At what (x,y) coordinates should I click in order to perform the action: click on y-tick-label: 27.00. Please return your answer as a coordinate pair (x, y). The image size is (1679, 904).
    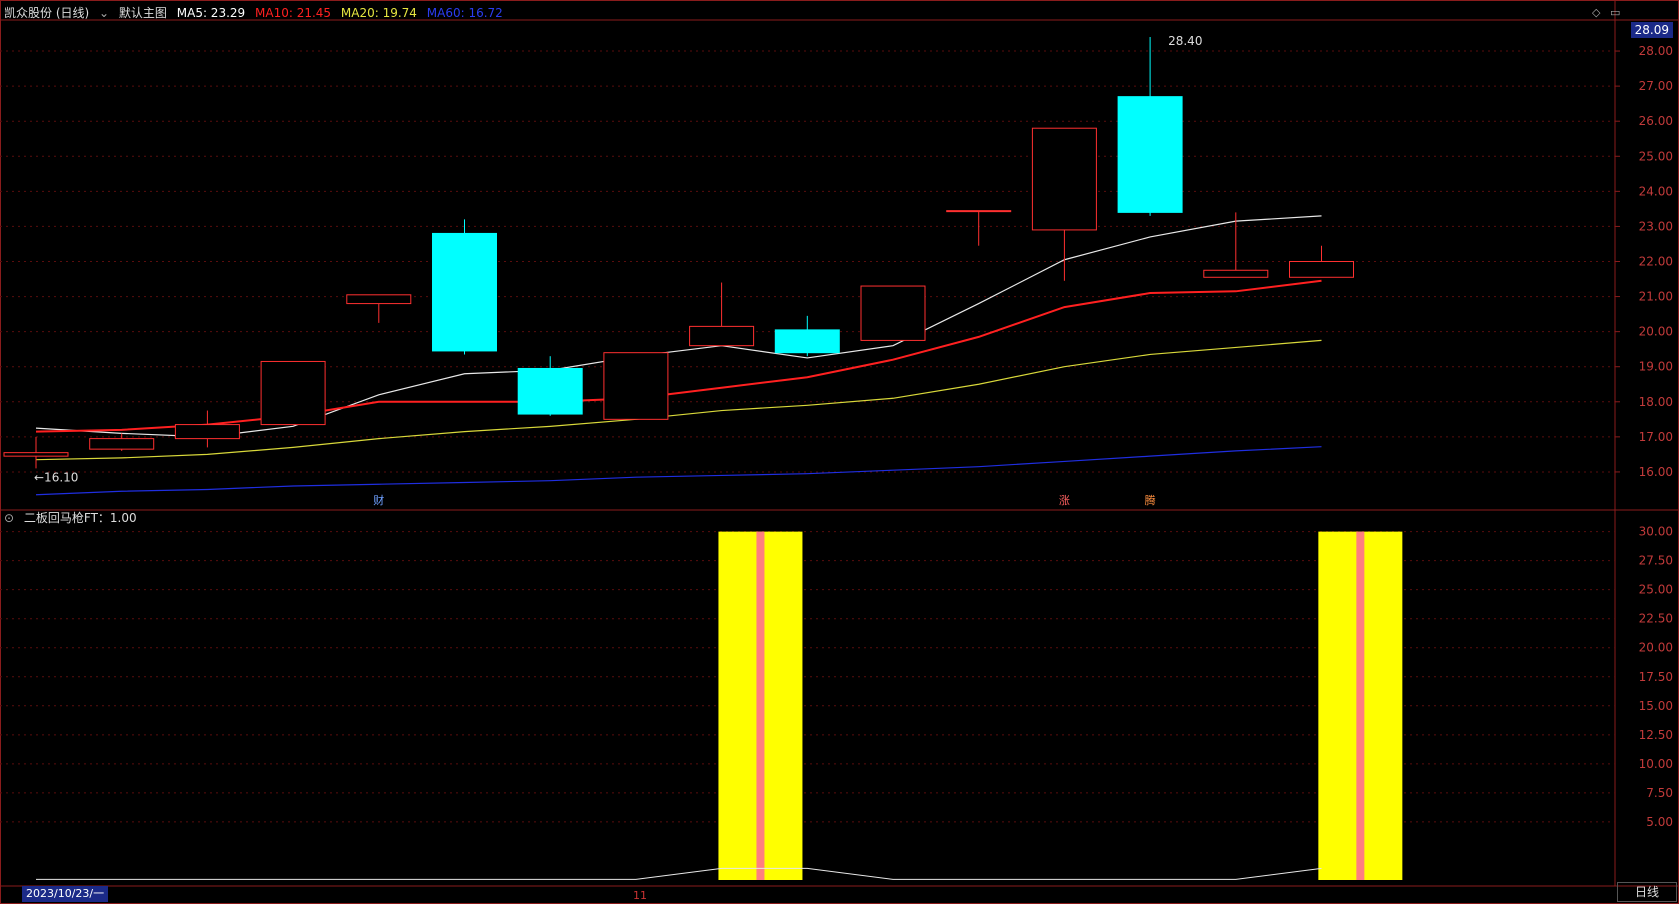
    Looking at the image, I should click on (1656, 86).